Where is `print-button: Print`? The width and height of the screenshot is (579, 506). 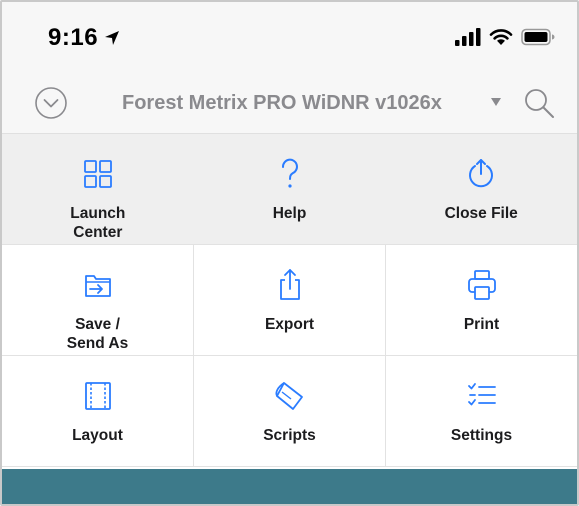
print-button: Print is located at coordinates (481, 300).